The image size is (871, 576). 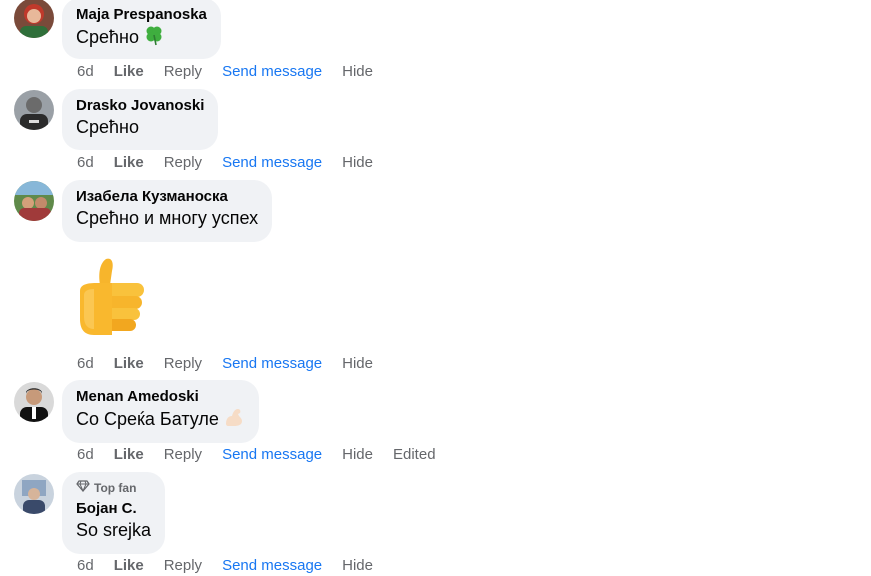 I want to click on comment-text-body: Со Среќа Батуле, so click(x=147, y=419).